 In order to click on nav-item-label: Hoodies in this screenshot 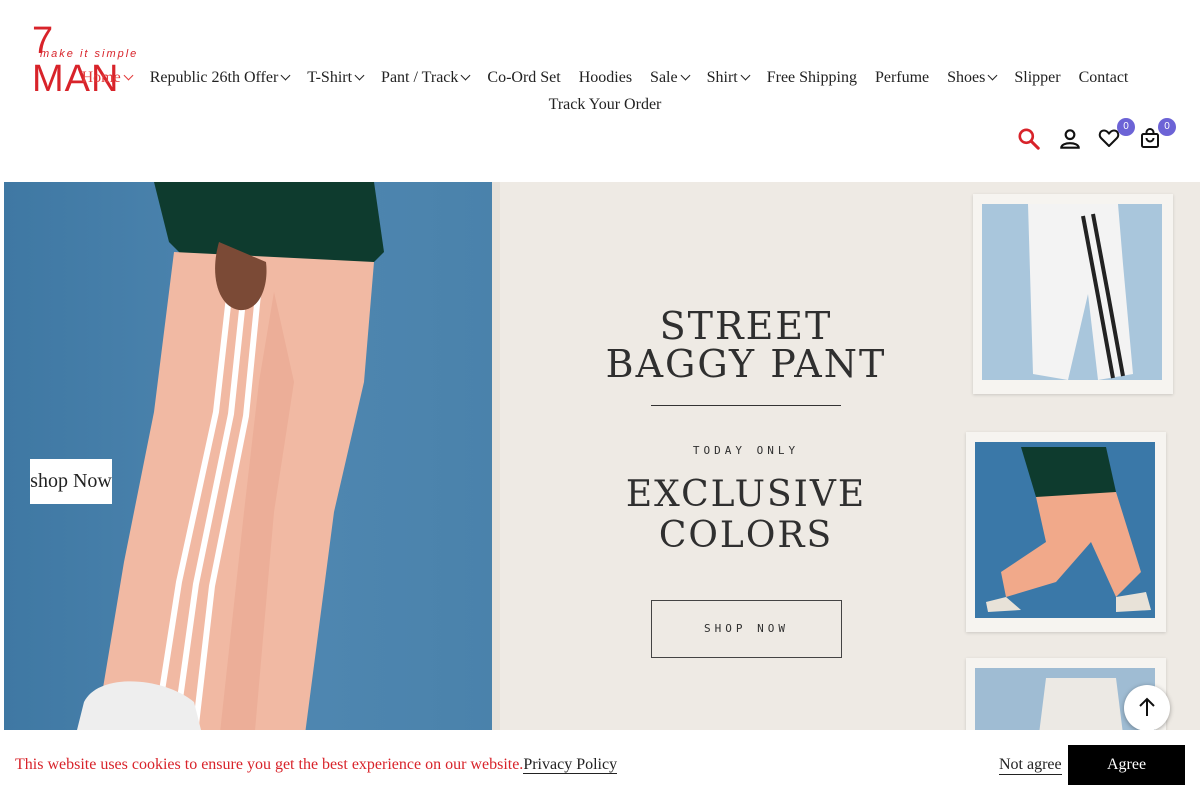, I will do `click(605, 77)`.